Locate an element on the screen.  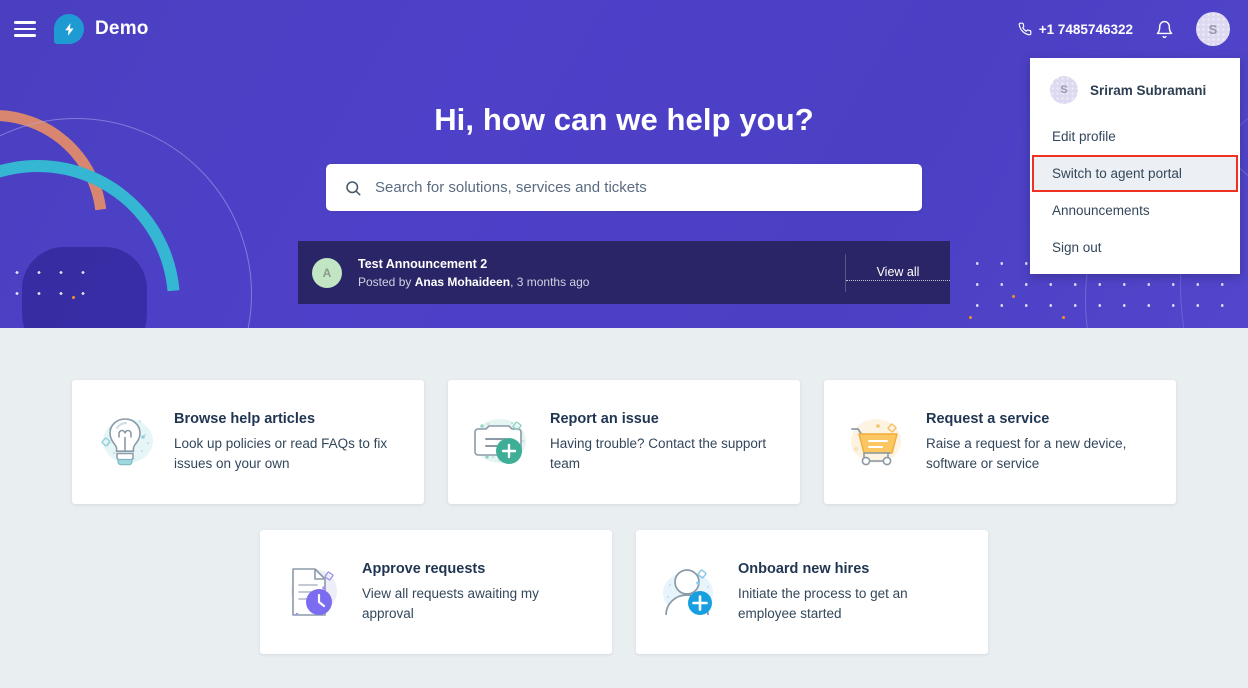
announcement-meta: Posted by Anas Mohaideen, 3 months ago is located at coordinates (473, 282).